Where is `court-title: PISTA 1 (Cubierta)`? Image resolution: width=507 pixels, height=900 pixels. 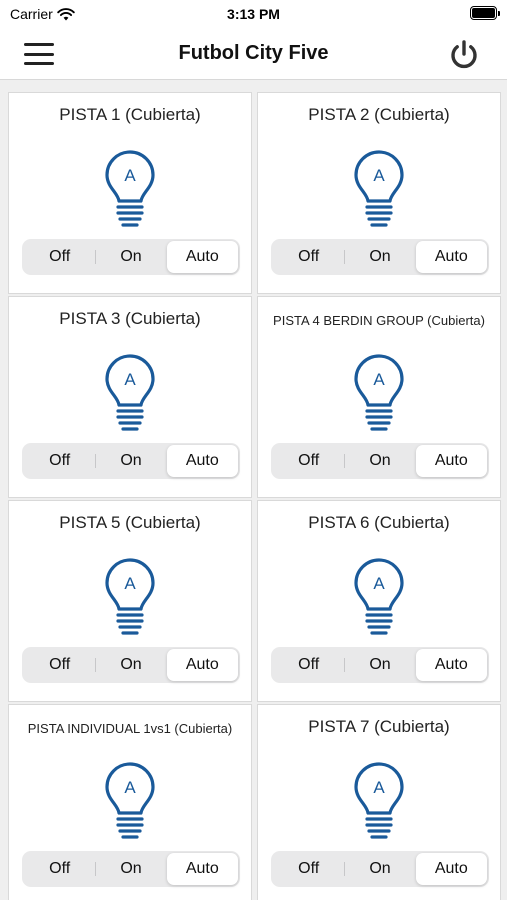 court-title: PISTA 1 (Cubierta) is located at coordinates (130, 114).